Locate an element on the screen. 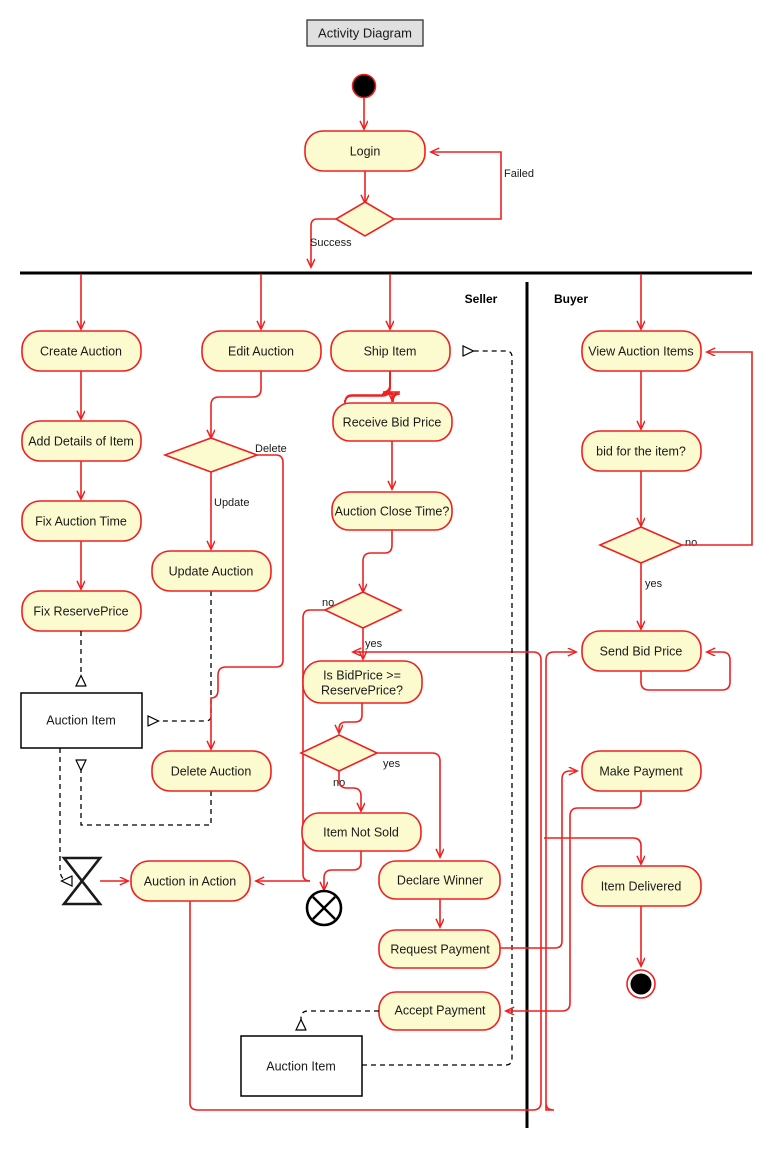  node-request-payment: Request Payment is located at coordinates (439, 949).